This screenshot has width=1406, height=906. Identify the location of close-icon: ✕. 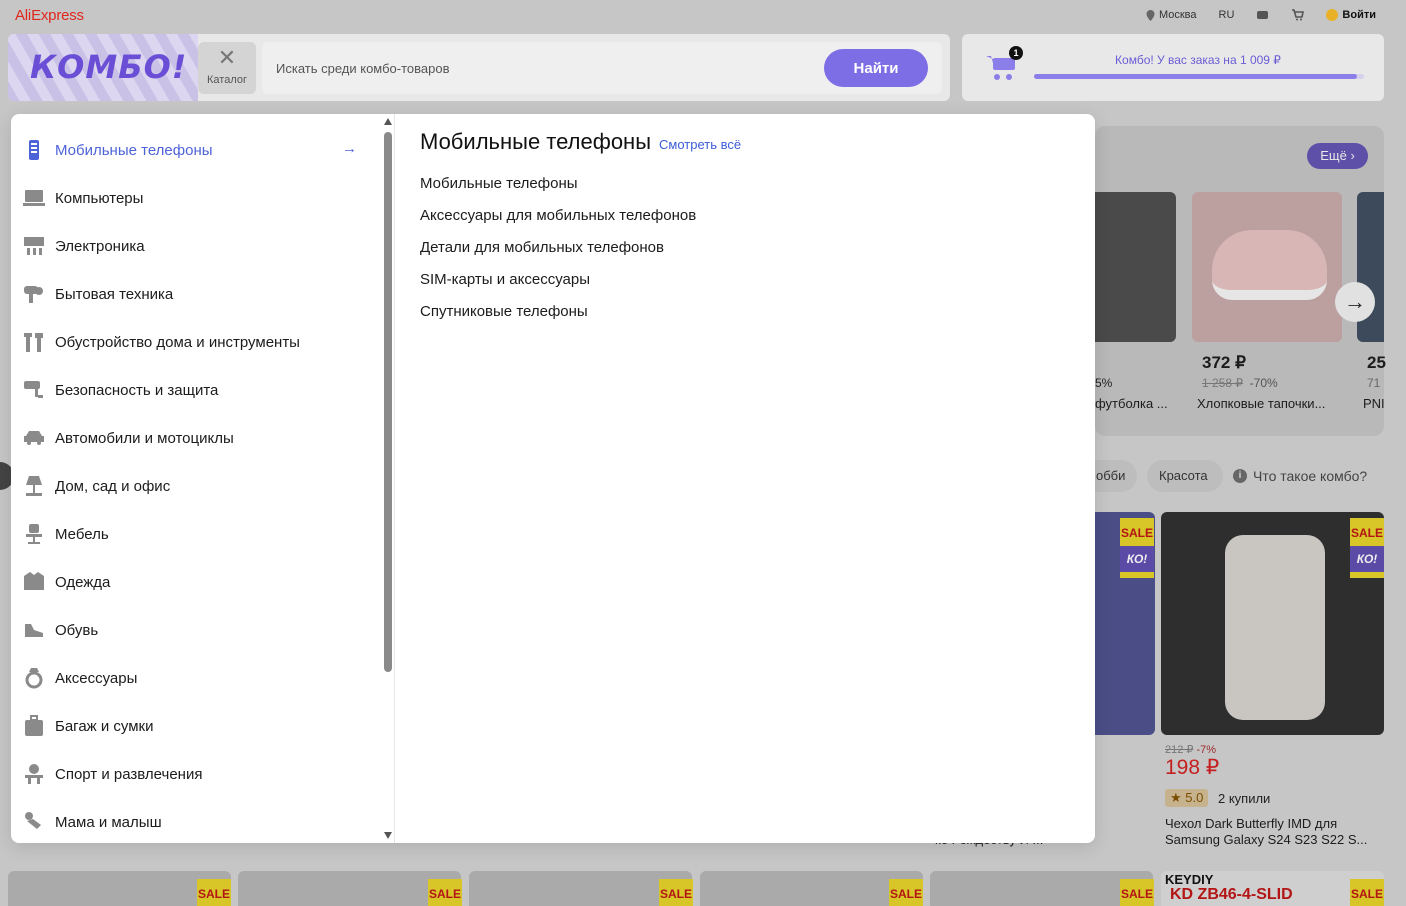
(227, 57).